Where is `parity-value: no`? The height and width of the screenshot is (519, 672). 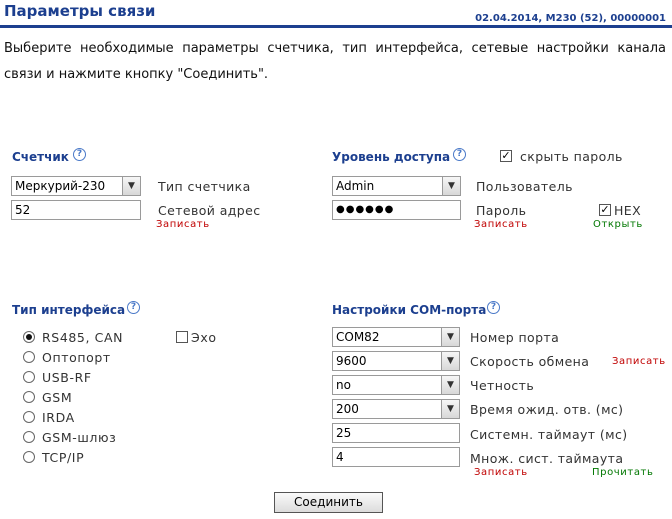
parity-value: no is located at coordinates (343, 385).